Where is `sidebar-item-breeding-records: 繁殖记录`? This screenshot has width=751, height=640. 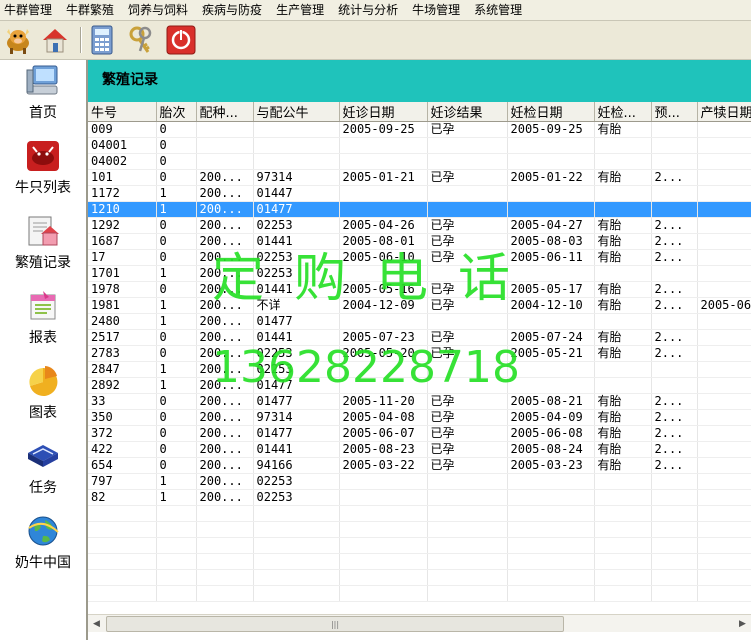
sidebar-item-breeding-records: 繁殖记录 is located at coordinates (43, 249).